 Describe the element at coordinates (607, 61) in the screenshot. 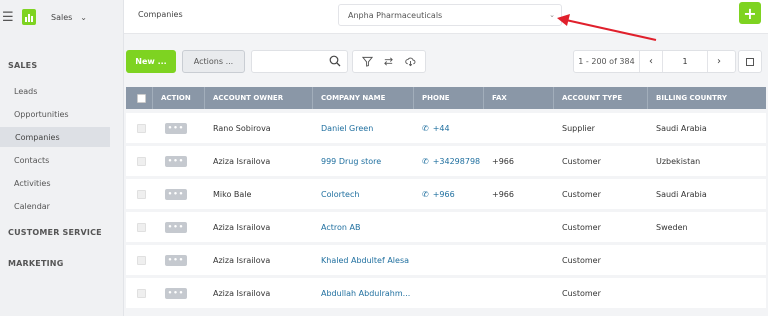

I see `page-range: 1 - 200 of 384` at that location.